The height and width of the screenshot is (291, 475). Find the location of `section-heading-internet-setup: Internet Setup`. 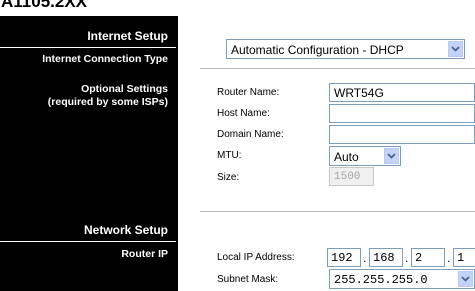

section-heading-internet-setup: Internet Setup is located at coordinates (127, 36).